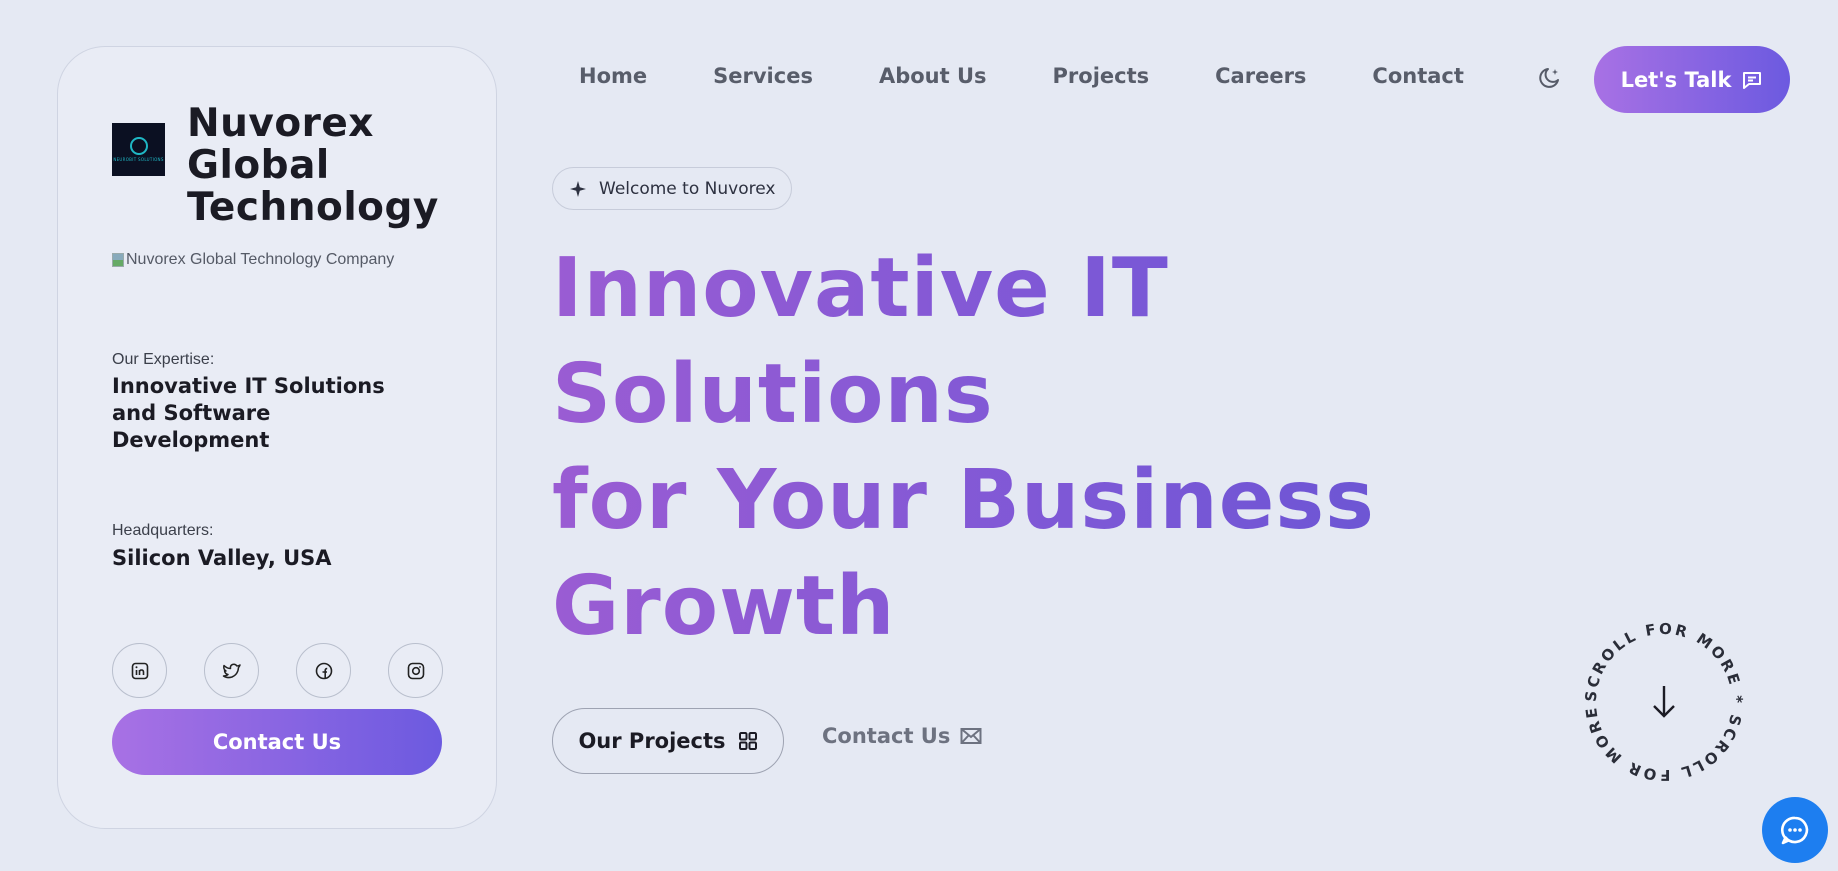  I want to click on hero-title-line: Growth, so click(724, 606).